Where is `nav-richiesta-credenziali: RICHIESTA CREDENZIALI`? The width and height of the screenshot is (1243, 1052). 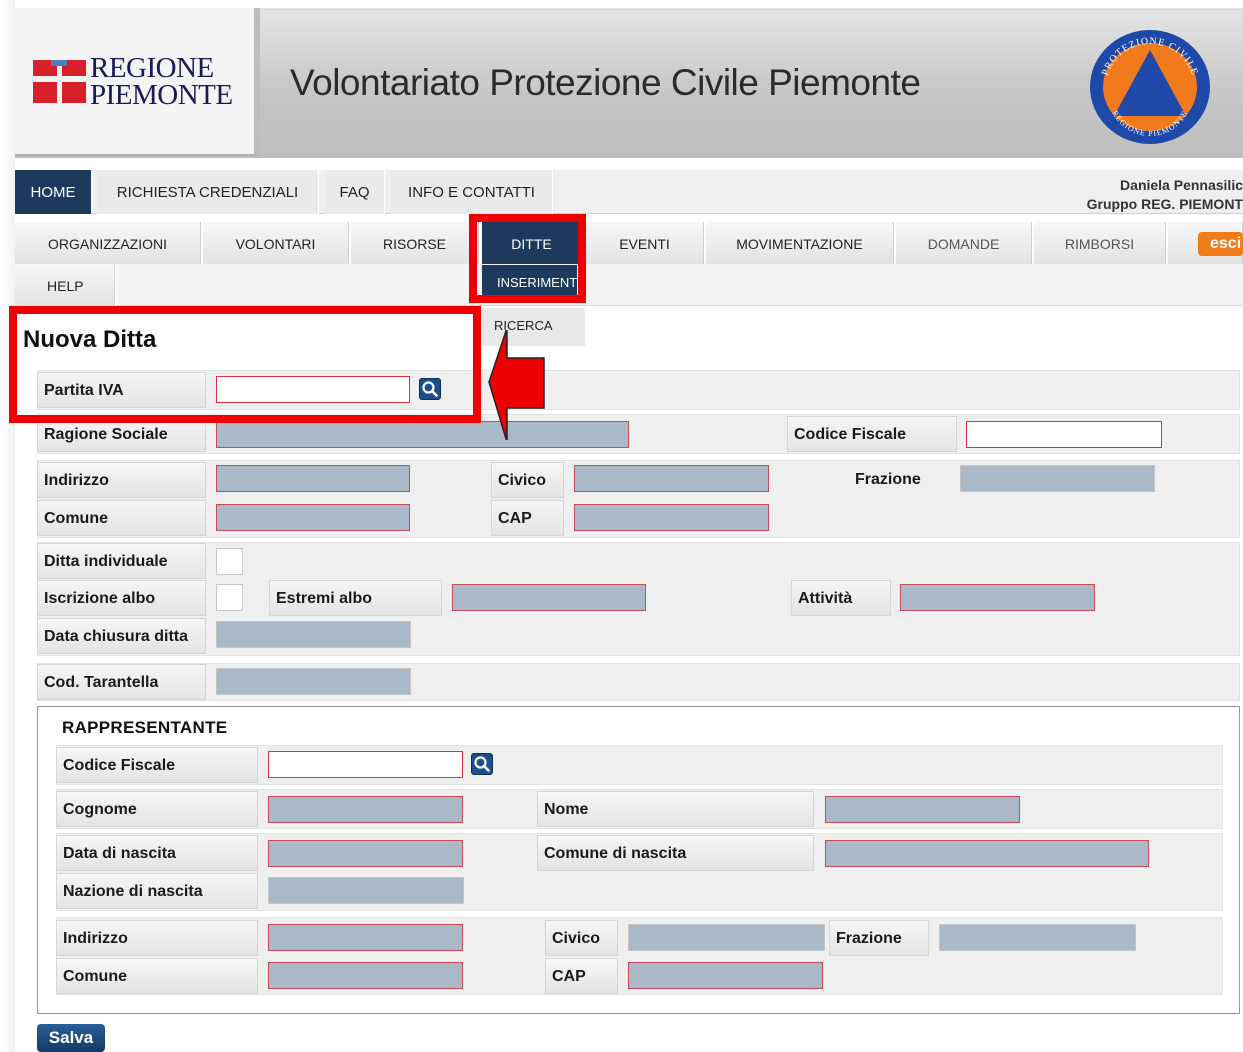 nav-richiesta-credenziali: RICHIESTA CREDENZIALI is located at coordinates (208, 192).